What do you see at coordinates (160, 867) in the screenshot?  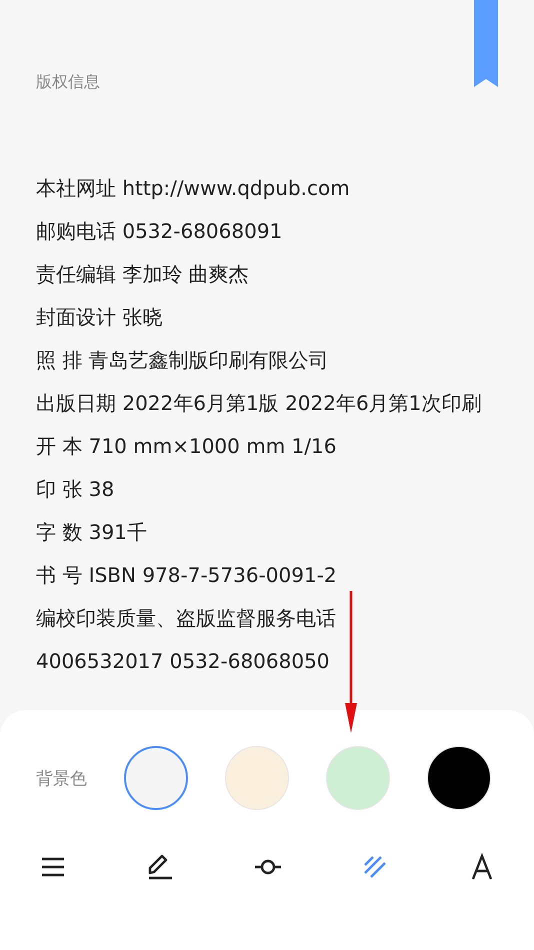 I see `pen-icon` at bounding box center [160, 867].